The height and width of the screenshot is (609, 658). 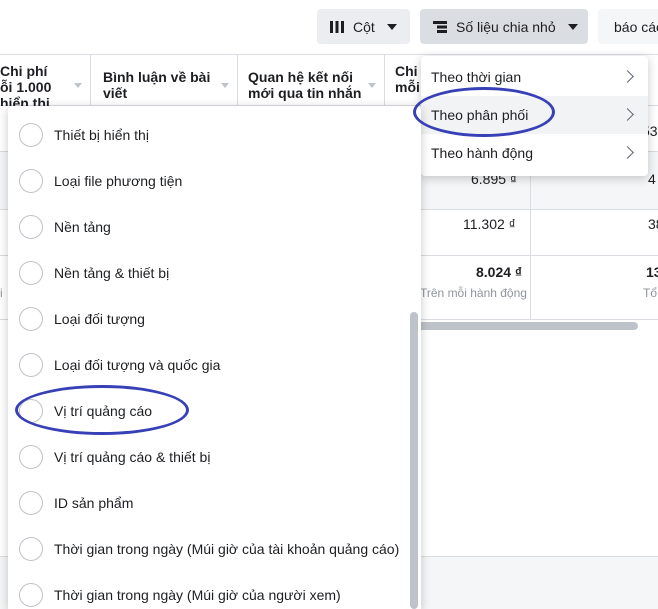 I want to click on column-header-cpm: Chi phí ỗi 1.000 hiển thị, so click(x=45, y=80).